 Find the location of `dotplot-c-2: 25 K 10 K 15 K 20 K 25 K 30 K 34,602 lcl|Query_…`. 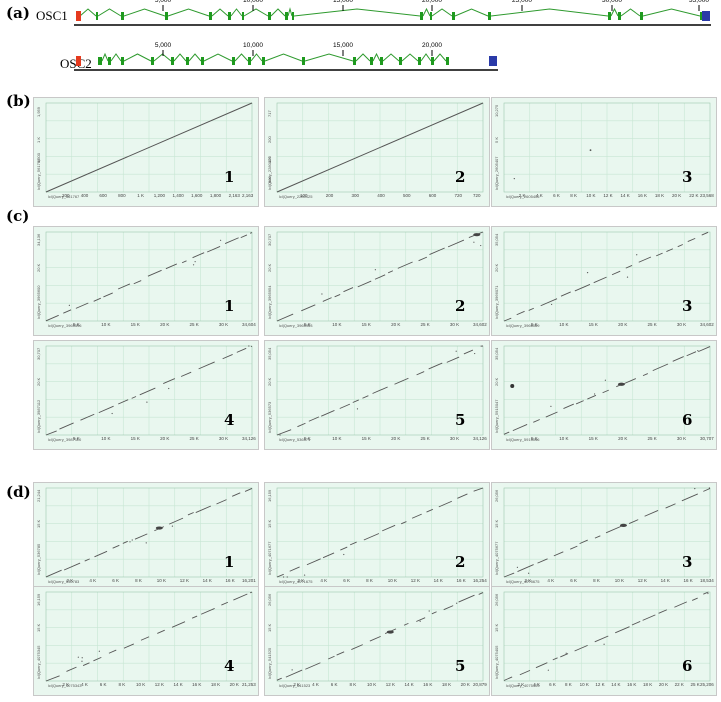

dotplot-c-2: 25 K 10 K 15 K 20 K 25 K 30 K 34,602 lcl|Query_… is located at coordinates (377, 281).